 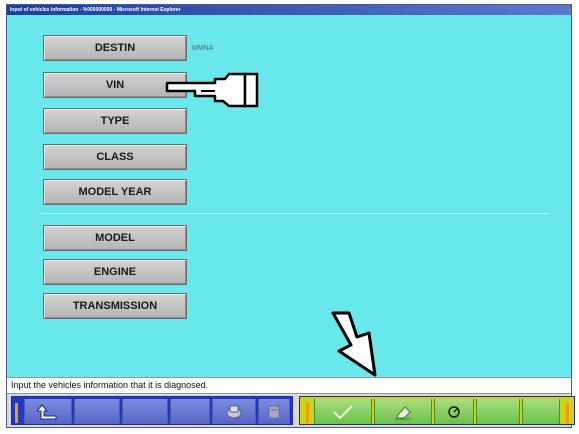 I want to click on up-arrow-icon, so click(x=47, y=411).